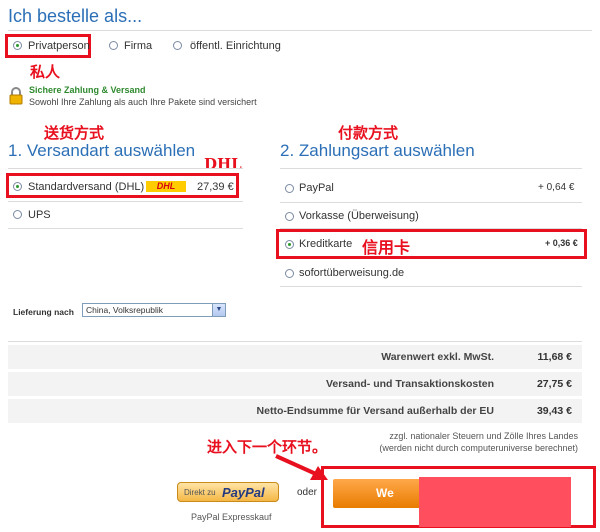  What do you see at coordinates (431, 168) in the screenshot?
I see `payment-divider` at bounding box center [431, 168].